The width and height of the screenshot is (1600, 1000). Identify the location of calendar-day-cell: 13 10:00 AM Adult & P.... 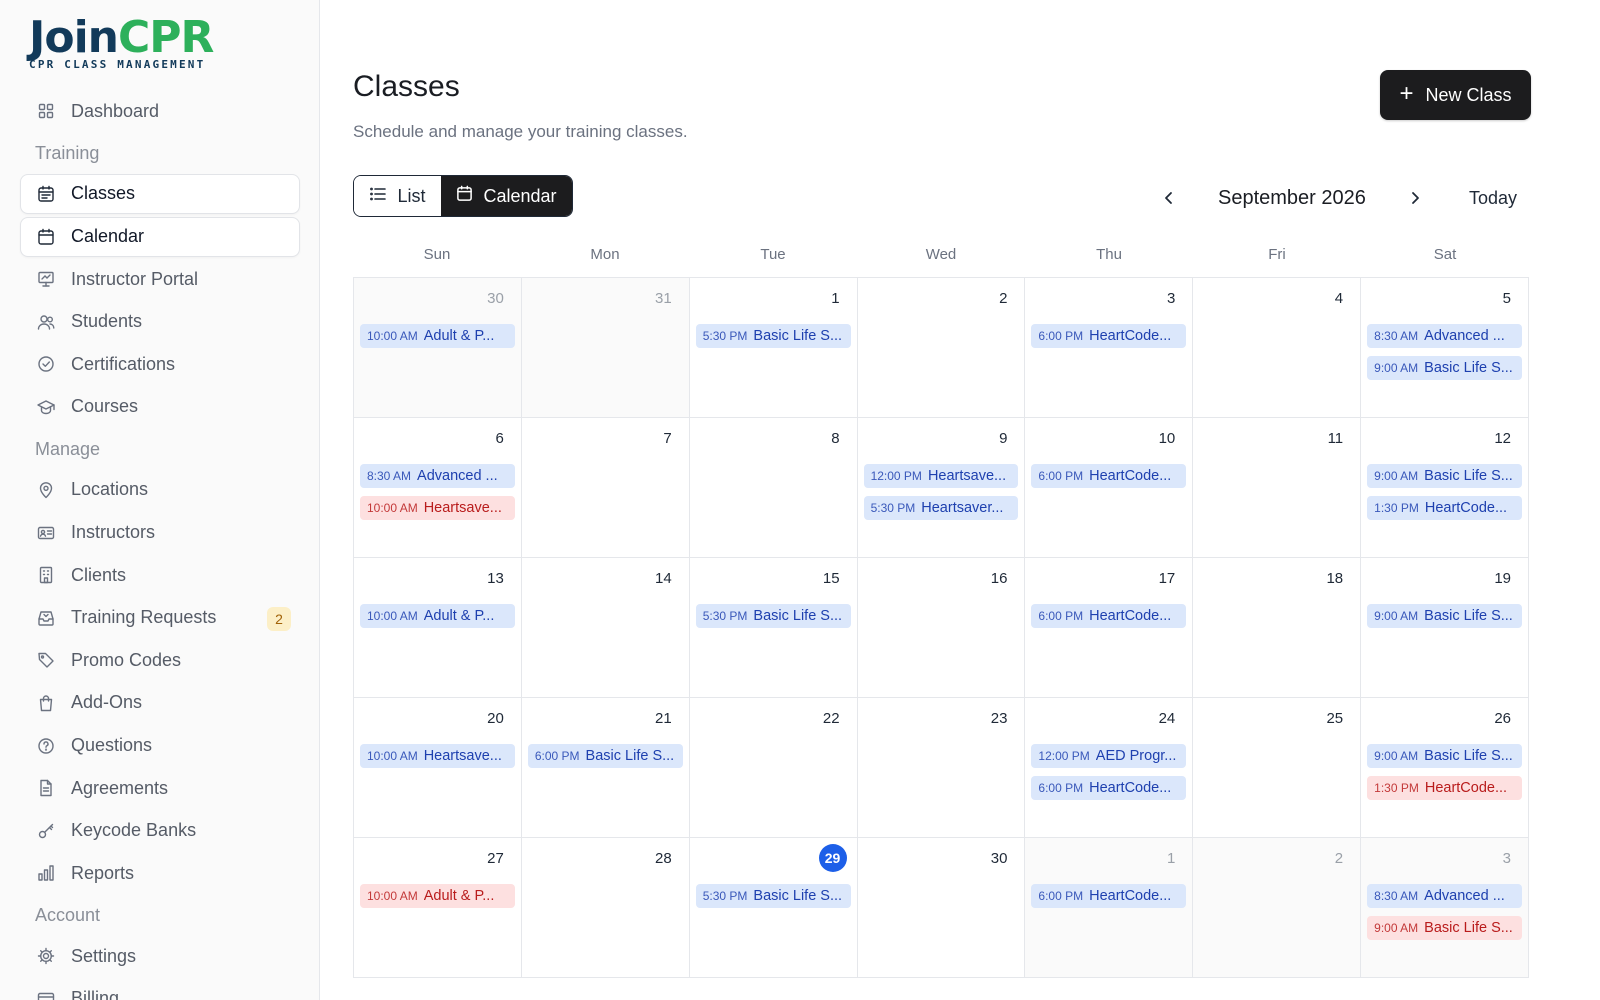
(438, 628).